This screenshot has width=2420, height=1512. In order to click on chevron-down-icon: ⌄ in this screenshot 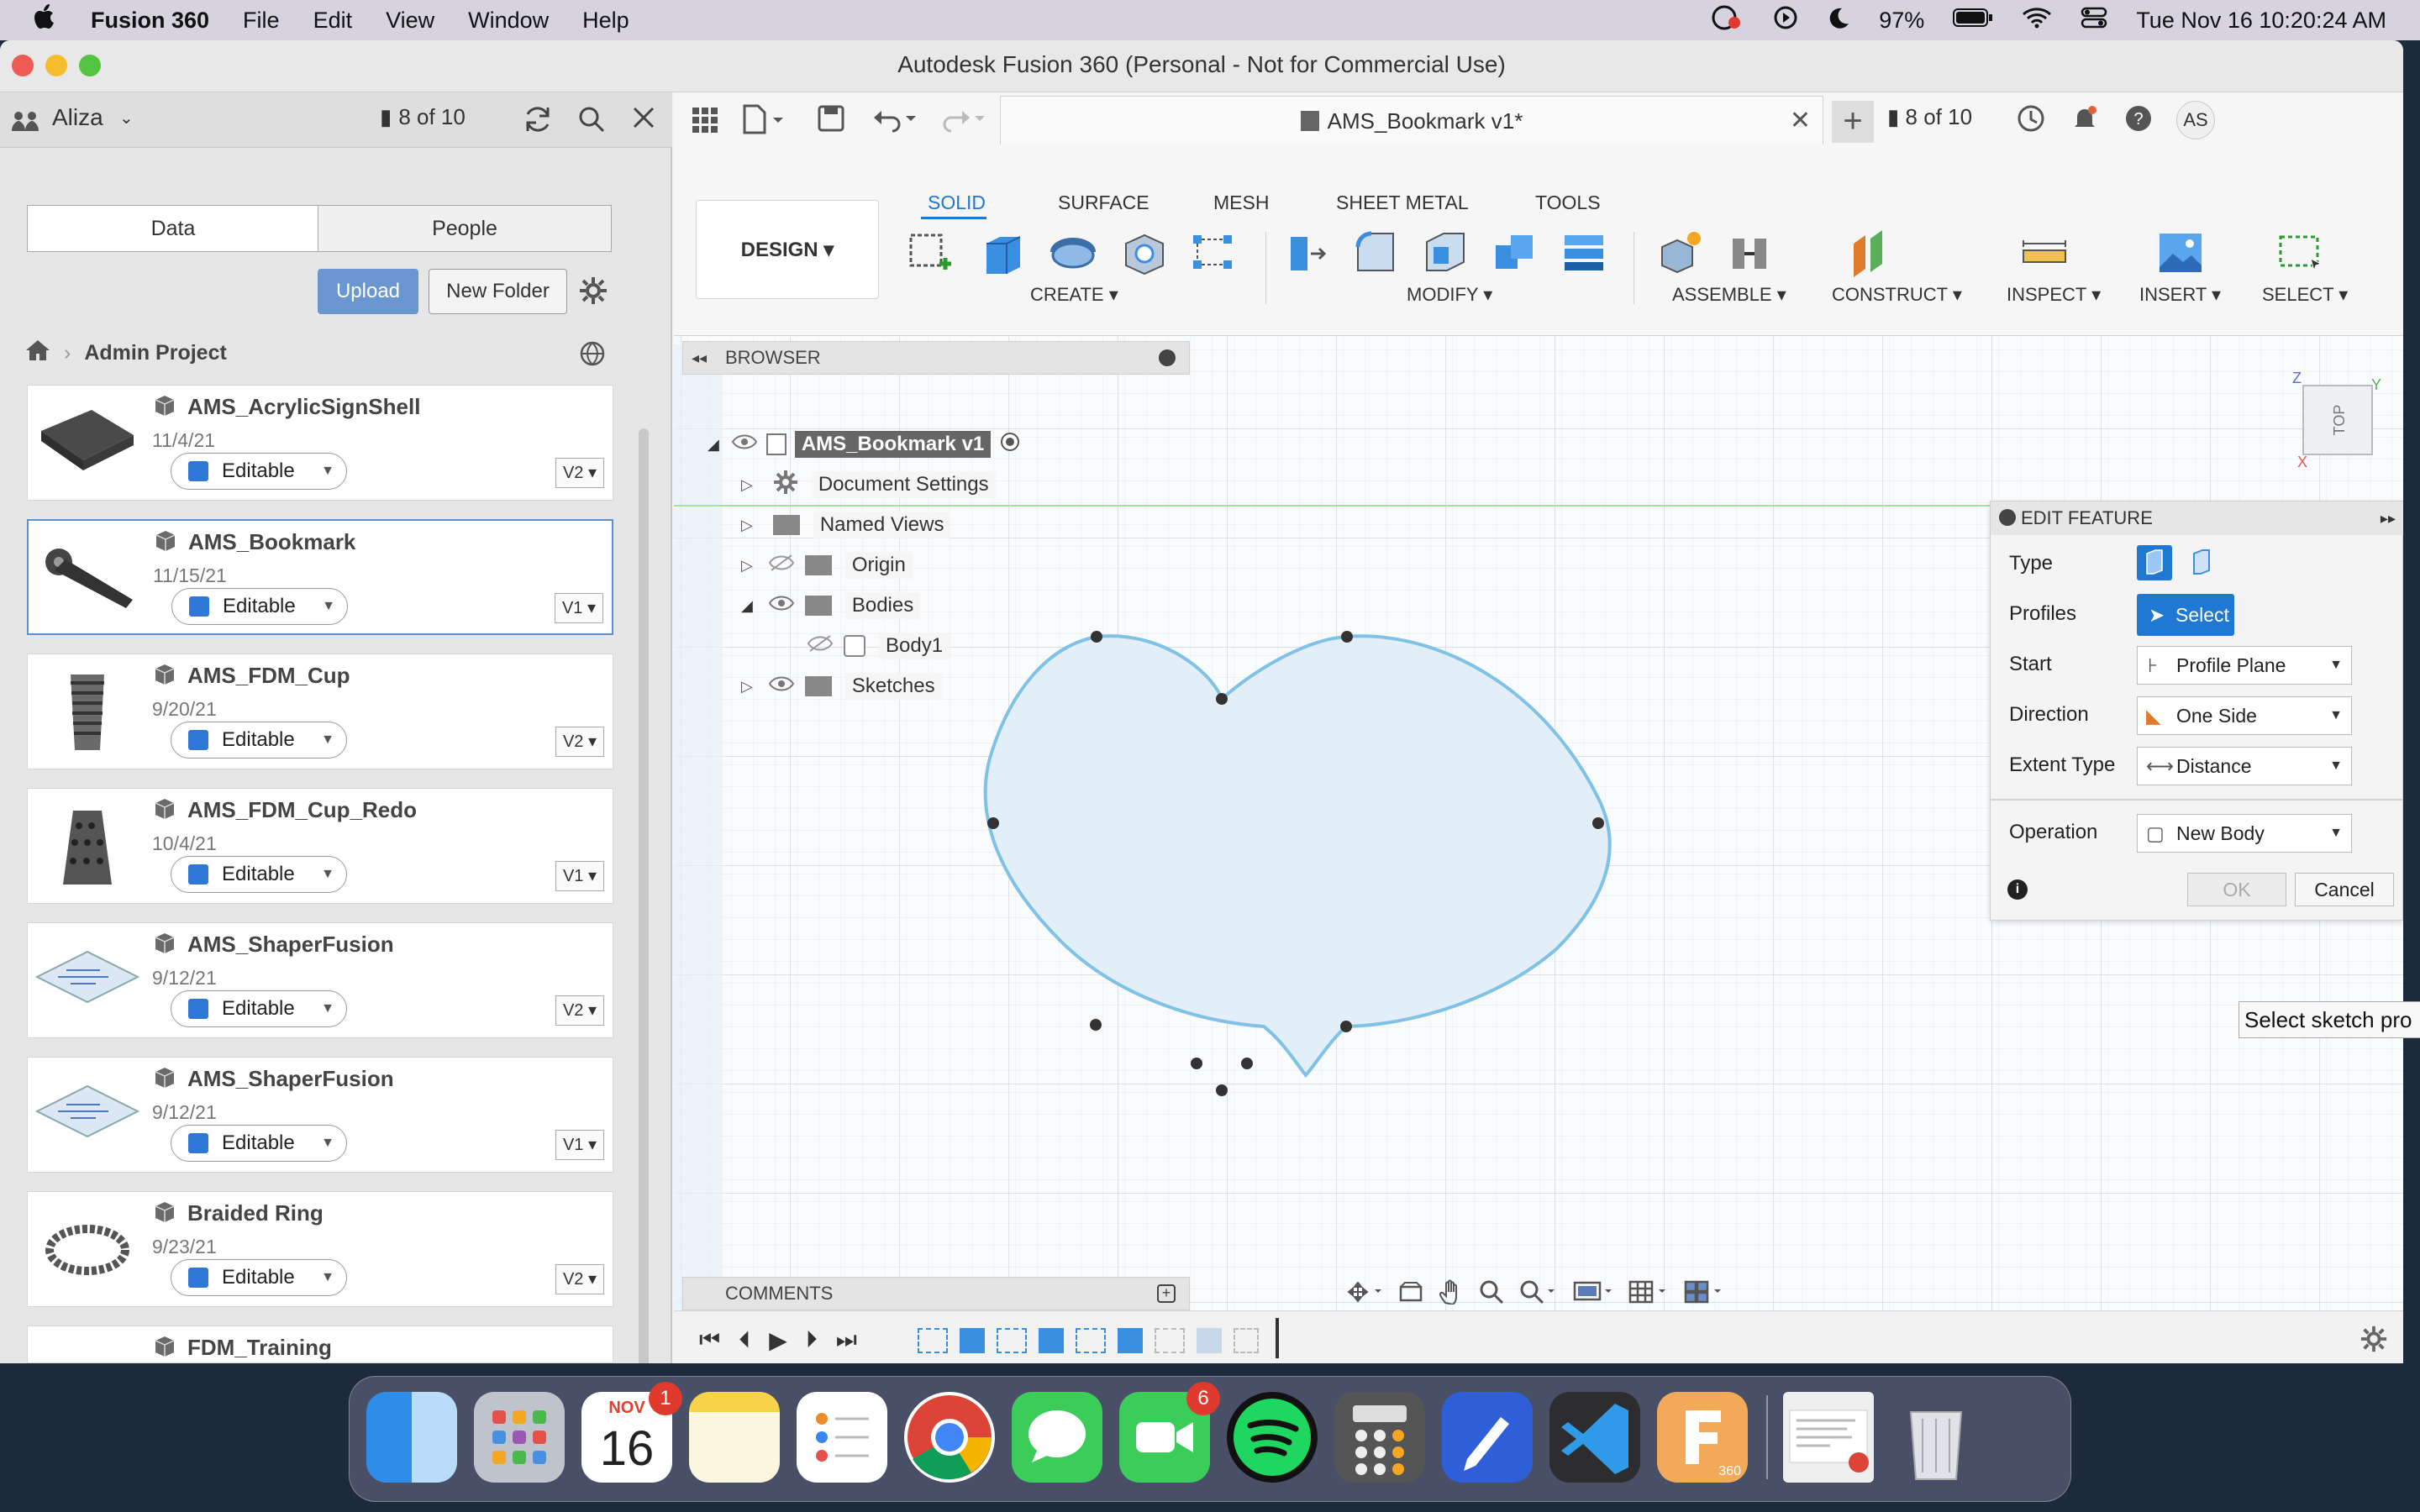, I will do `click(127, 118)`.